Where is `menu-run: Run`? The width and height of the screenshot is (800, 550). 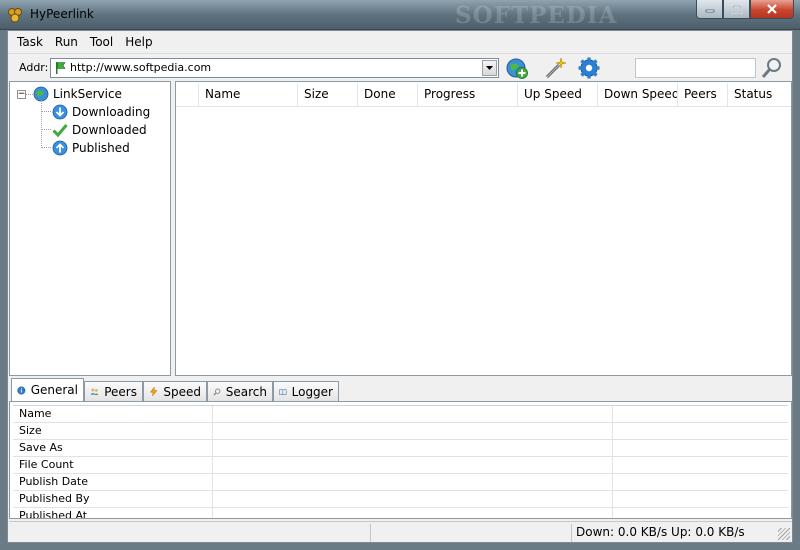 menu-run: Run is located at coordinates (66, 42).